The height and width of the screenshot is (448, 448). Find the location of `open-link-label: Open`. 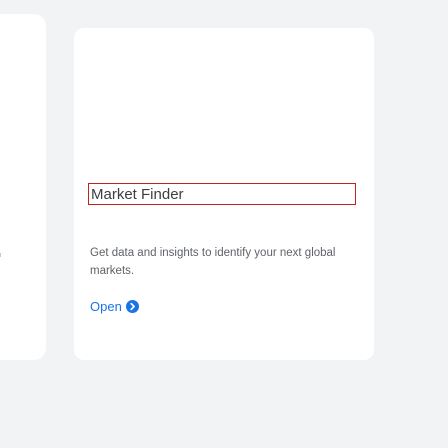

open-link-label: Open is located at coordinates (106, 306).